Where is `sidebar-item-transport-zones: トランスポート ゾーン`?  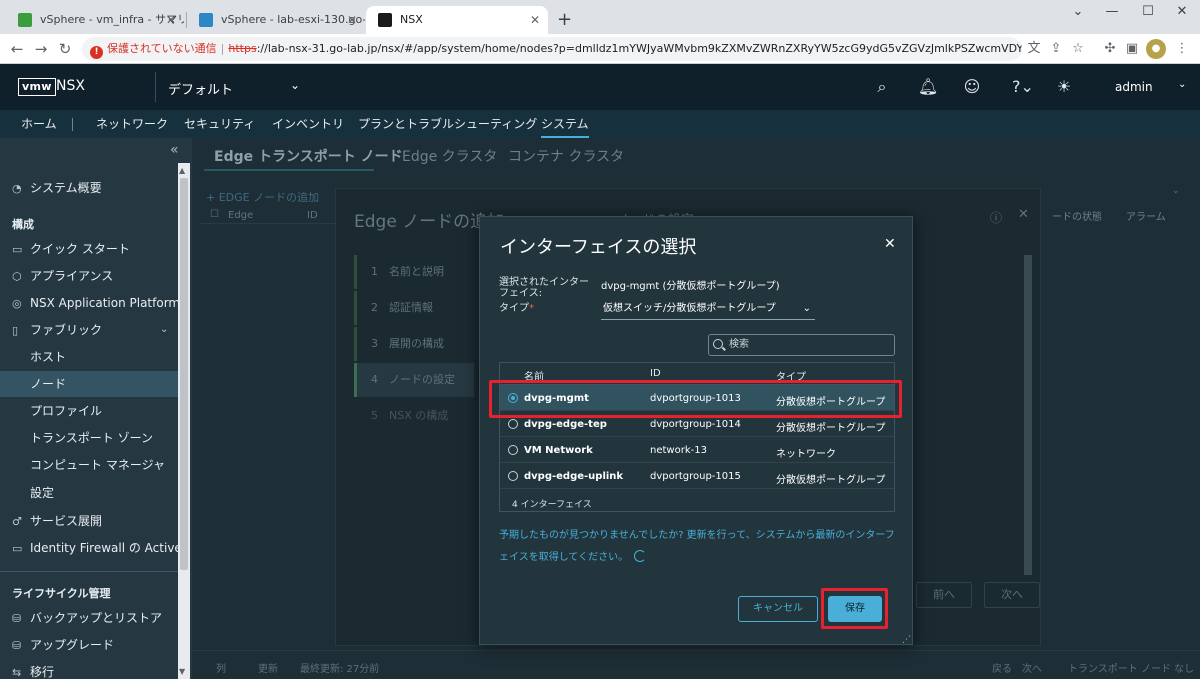
sidebar-item-transport-zones: トランスポート ゾーン is located at coordinates (89, 438).